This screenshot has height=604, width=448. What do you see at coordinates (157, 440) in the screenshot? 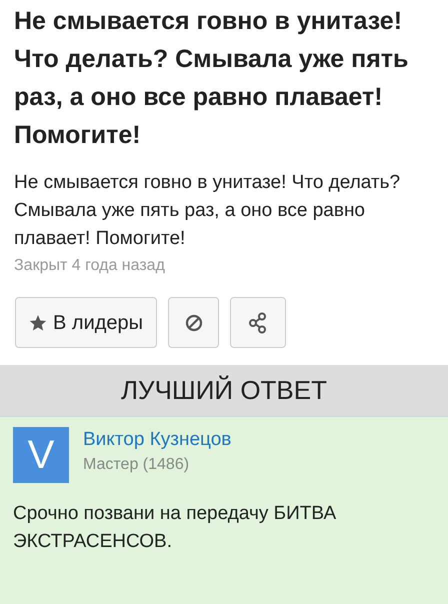
I see `author-link: Виктор Кузнецов` at bounding box center [157, 440].